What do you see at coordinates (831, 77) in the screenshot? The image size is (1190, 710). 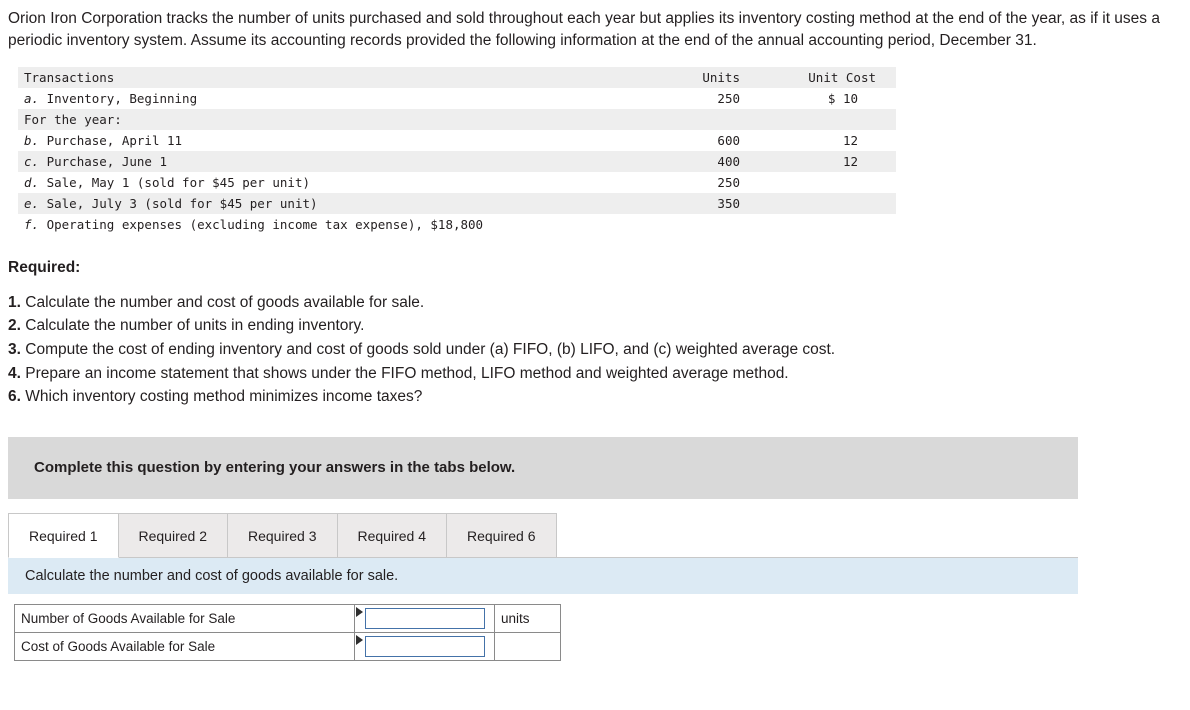 I see `header-unit-cost: Unit Cost` at bounding box center [831, 77].